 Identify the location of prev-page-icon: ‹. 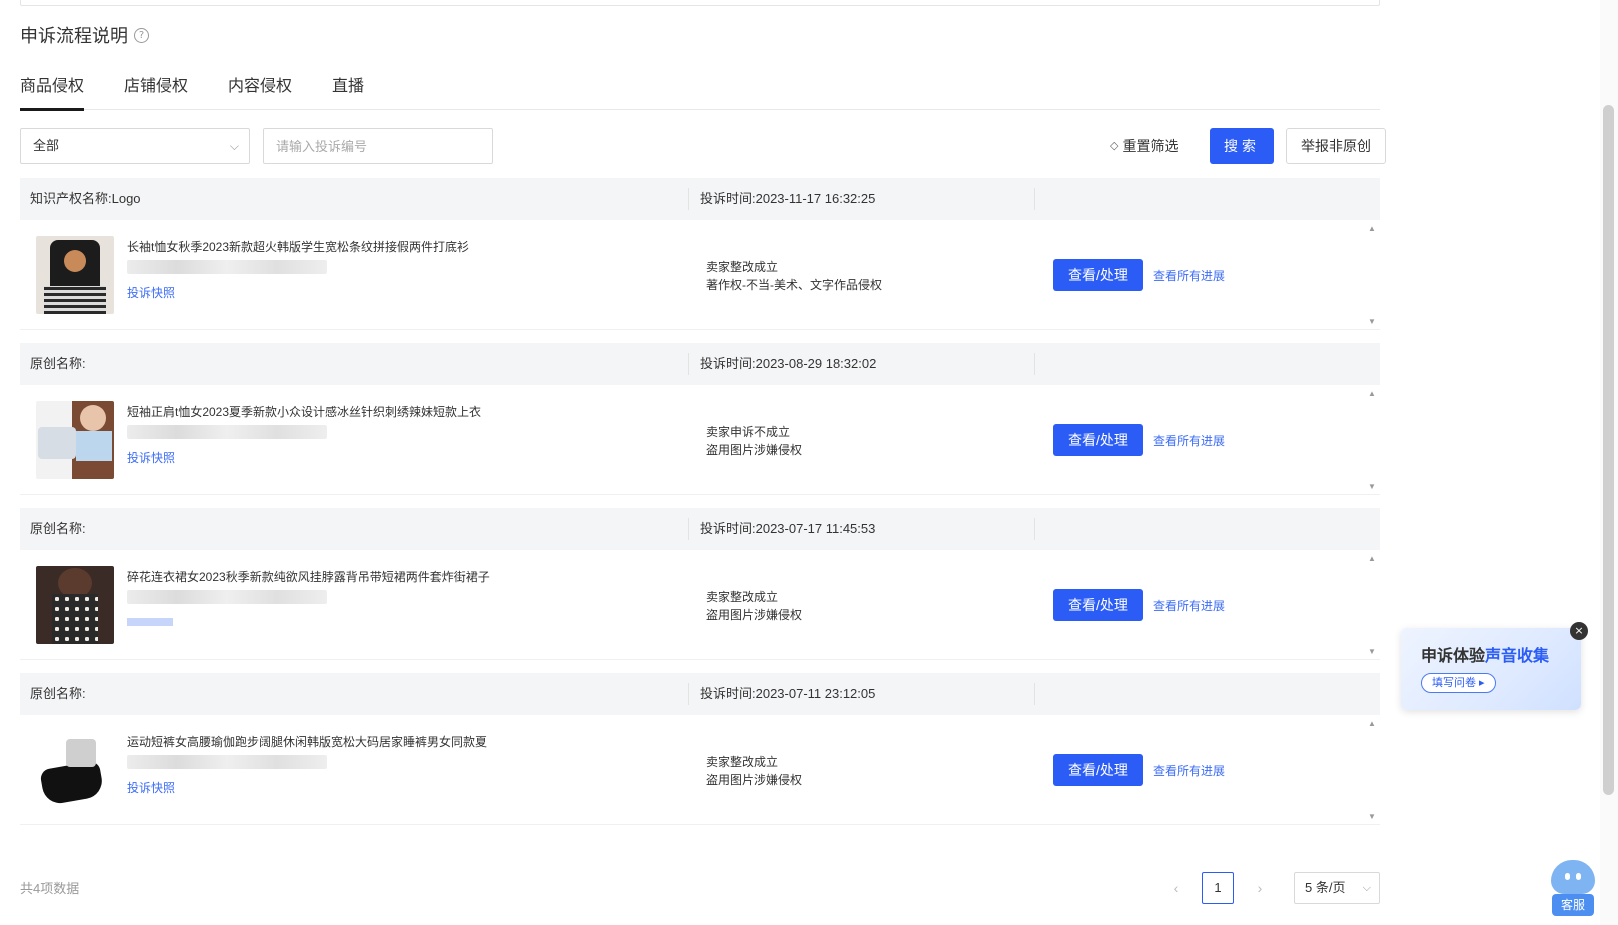
(1176, 888).